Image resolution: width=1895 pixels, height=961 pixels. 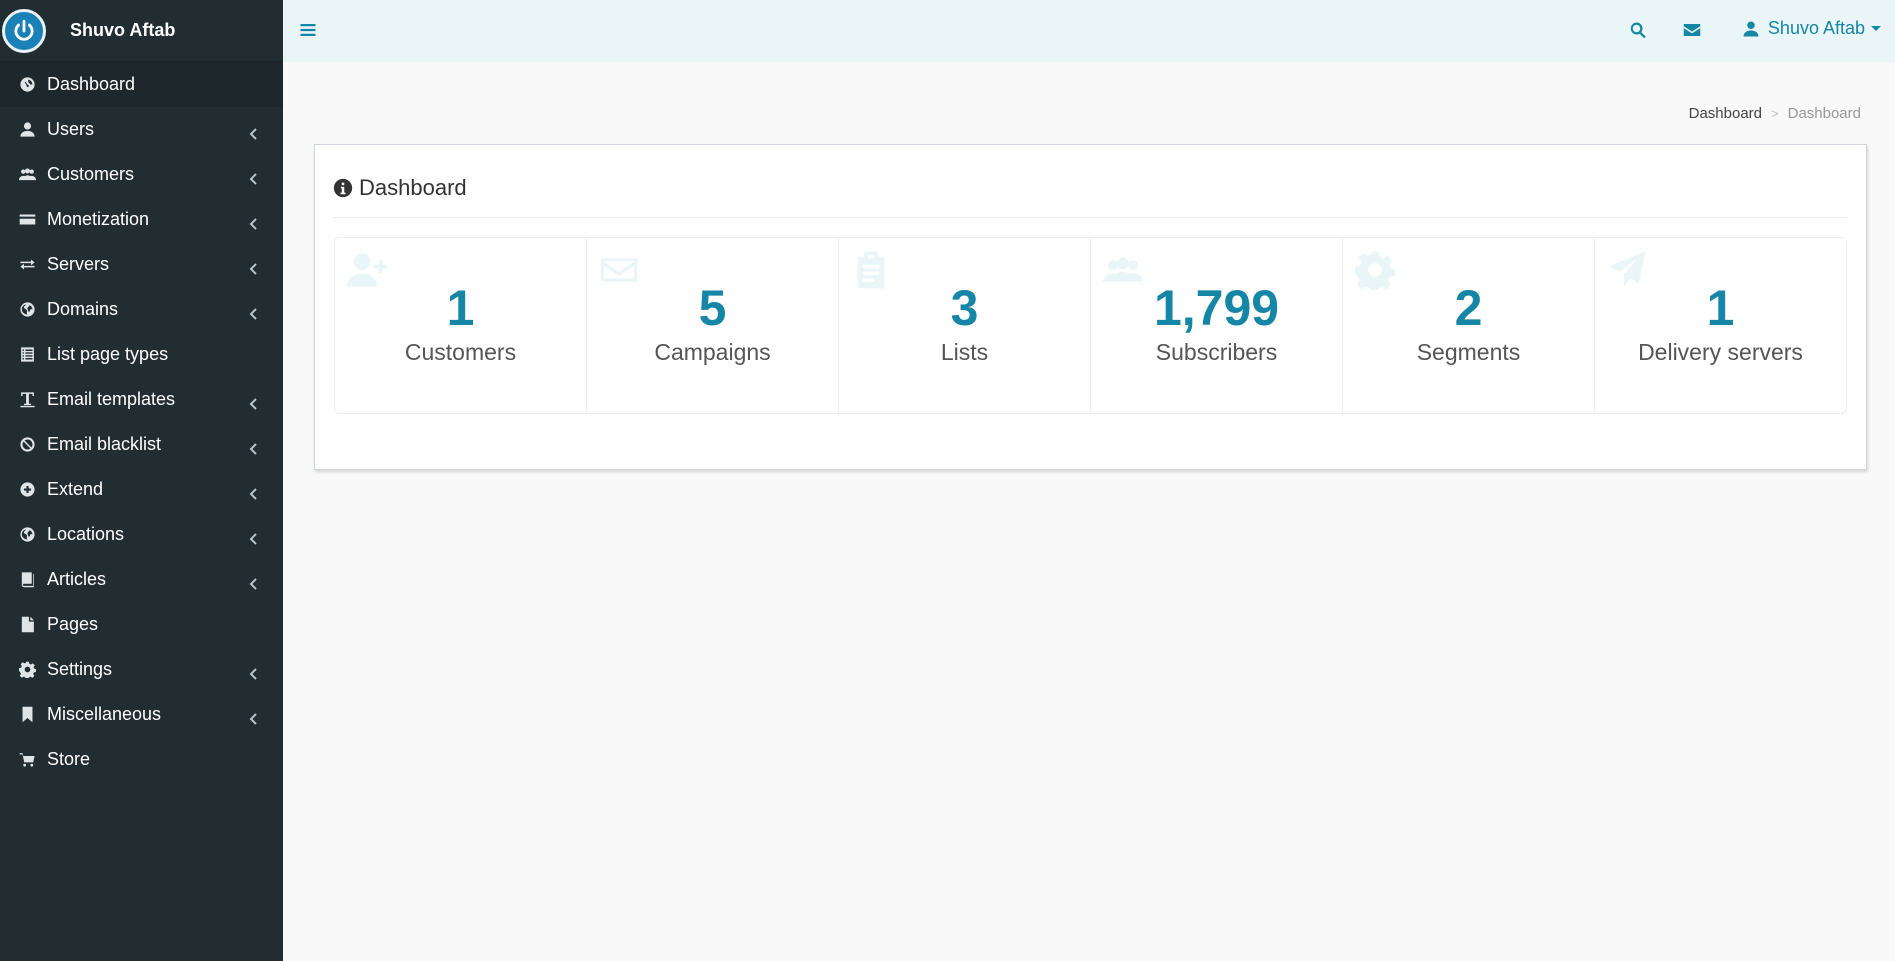 I want to click on stat-subscribers: 1,799 Subscribers, so click(x=1217, y=325).